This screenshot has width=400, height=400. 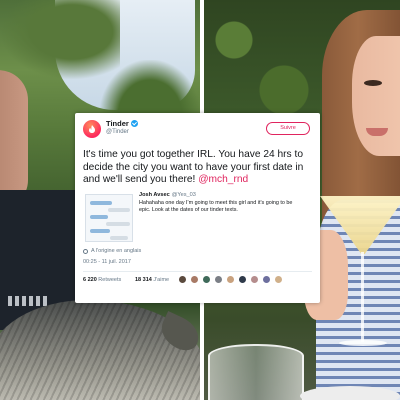 I want to click on likes-count: 18 314, so click(x=143, y=279).